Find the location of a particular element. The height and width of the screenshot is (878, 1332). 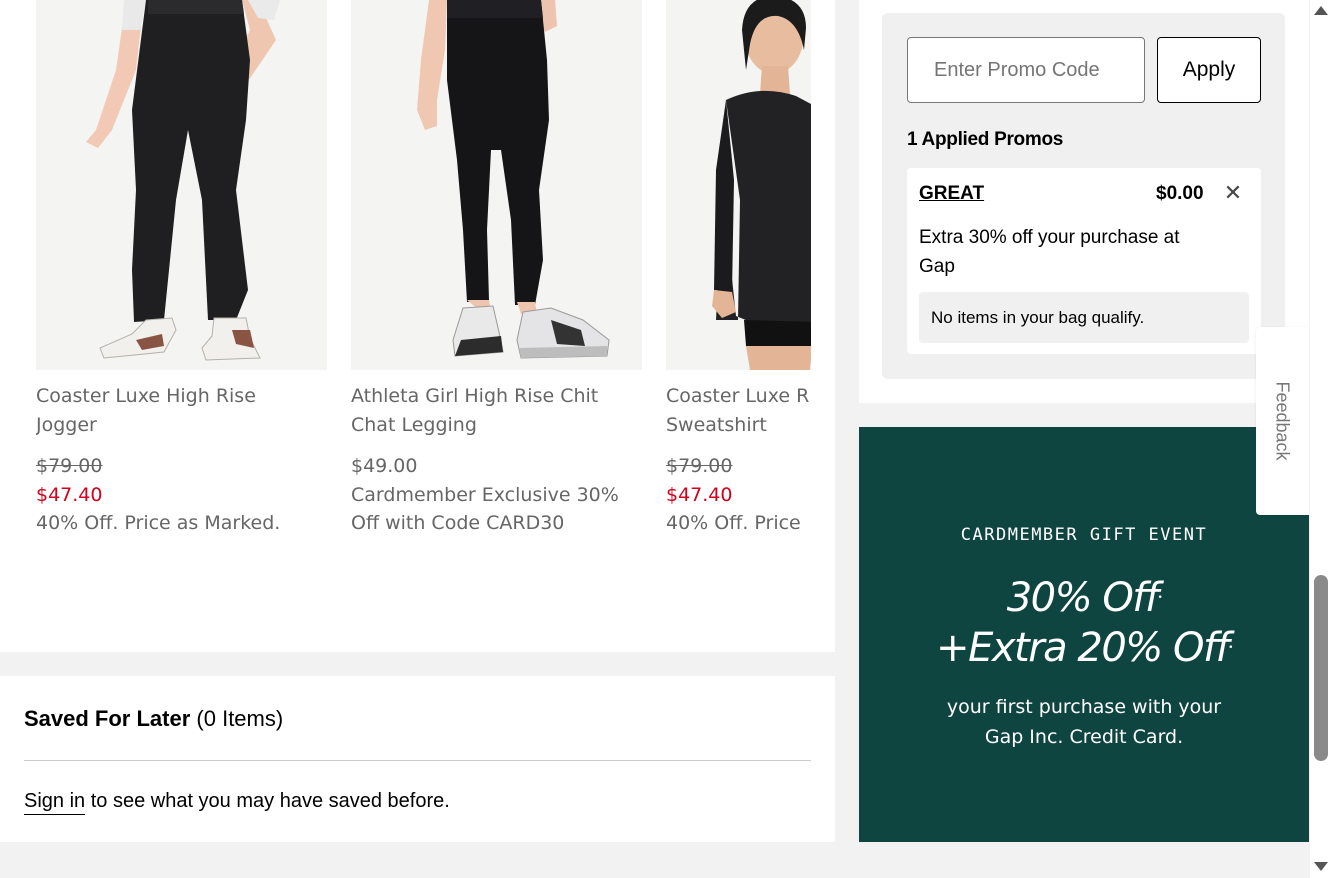

banner-eyebrow: CARDMEMBER GIFT EVENT is located at coordinates (1084, 535).